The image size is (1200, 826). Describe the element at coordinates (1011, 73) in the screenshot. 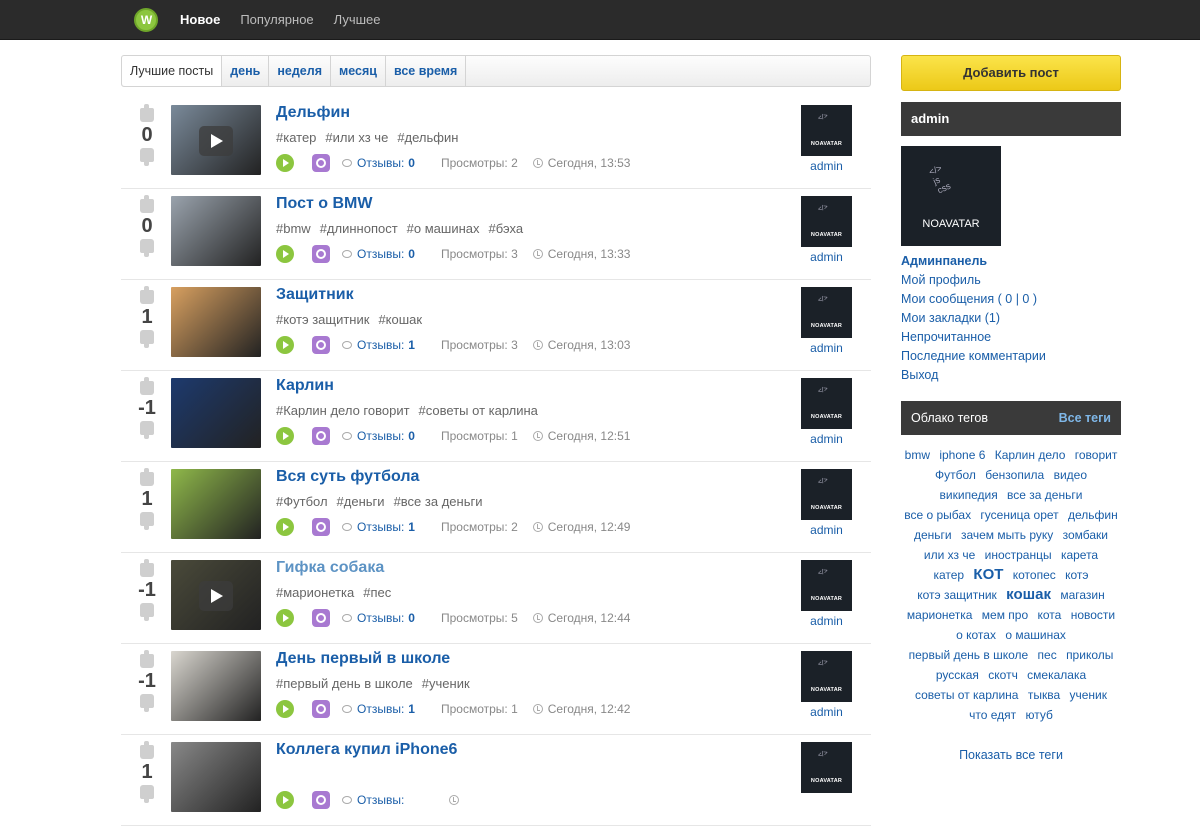

I see `add-post-button: Добавить пост` at that location.